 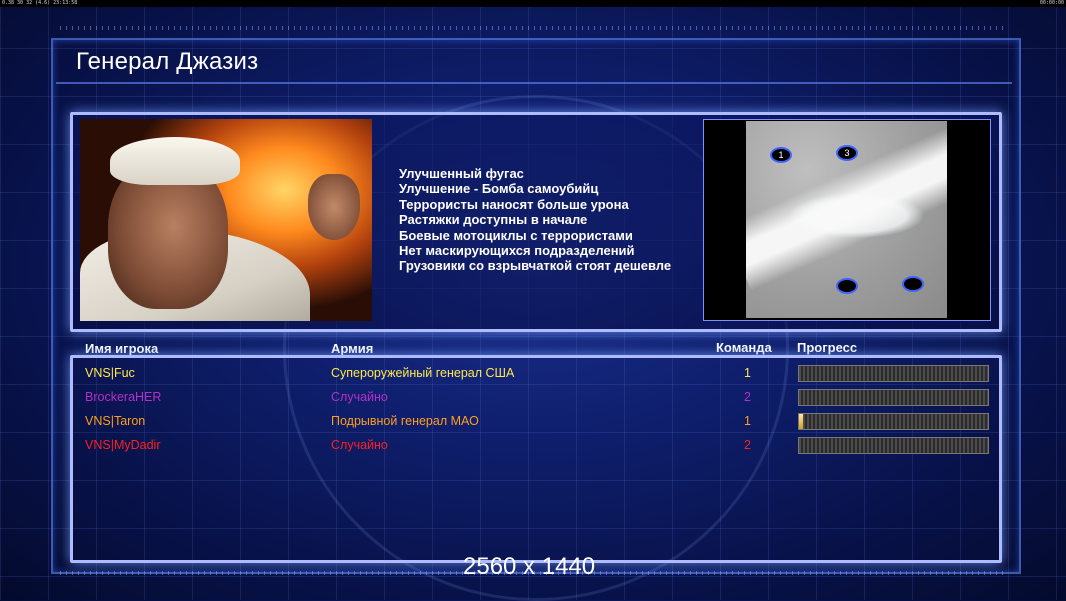 What do you see at coordinates (517, 251) in the screenshot?
I see `bonus-item: Нет маскирующихся подразделений` at bounding box center [517, 251].